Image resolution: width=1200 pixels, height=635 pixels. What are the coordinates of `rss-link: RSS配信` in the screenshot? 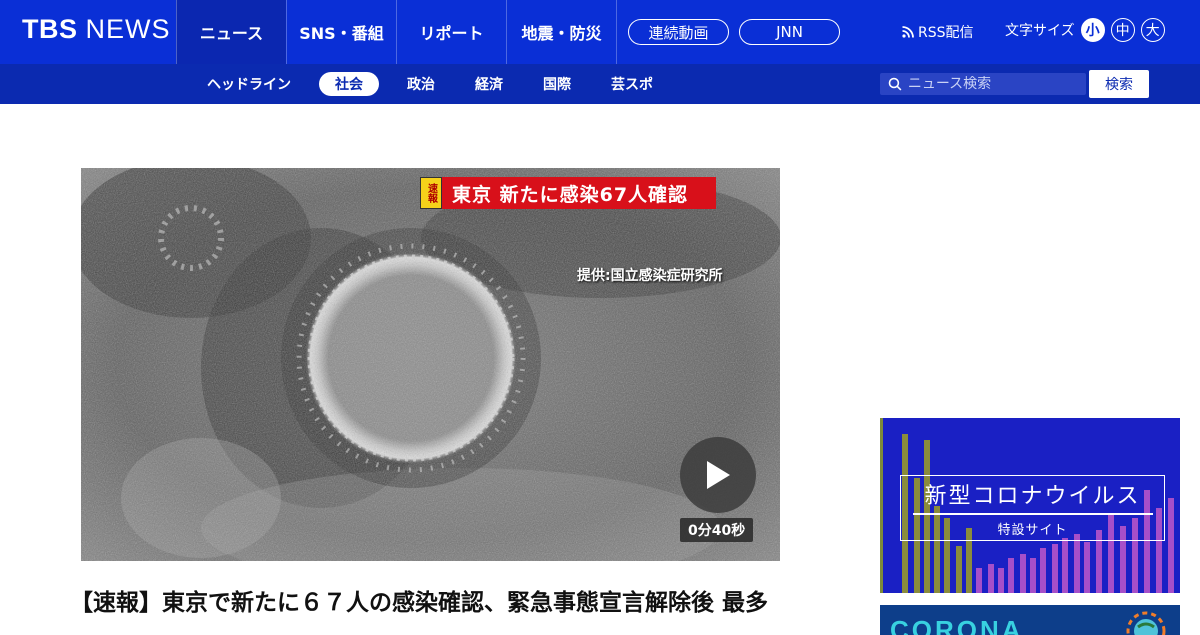 It's located at (938, 32).